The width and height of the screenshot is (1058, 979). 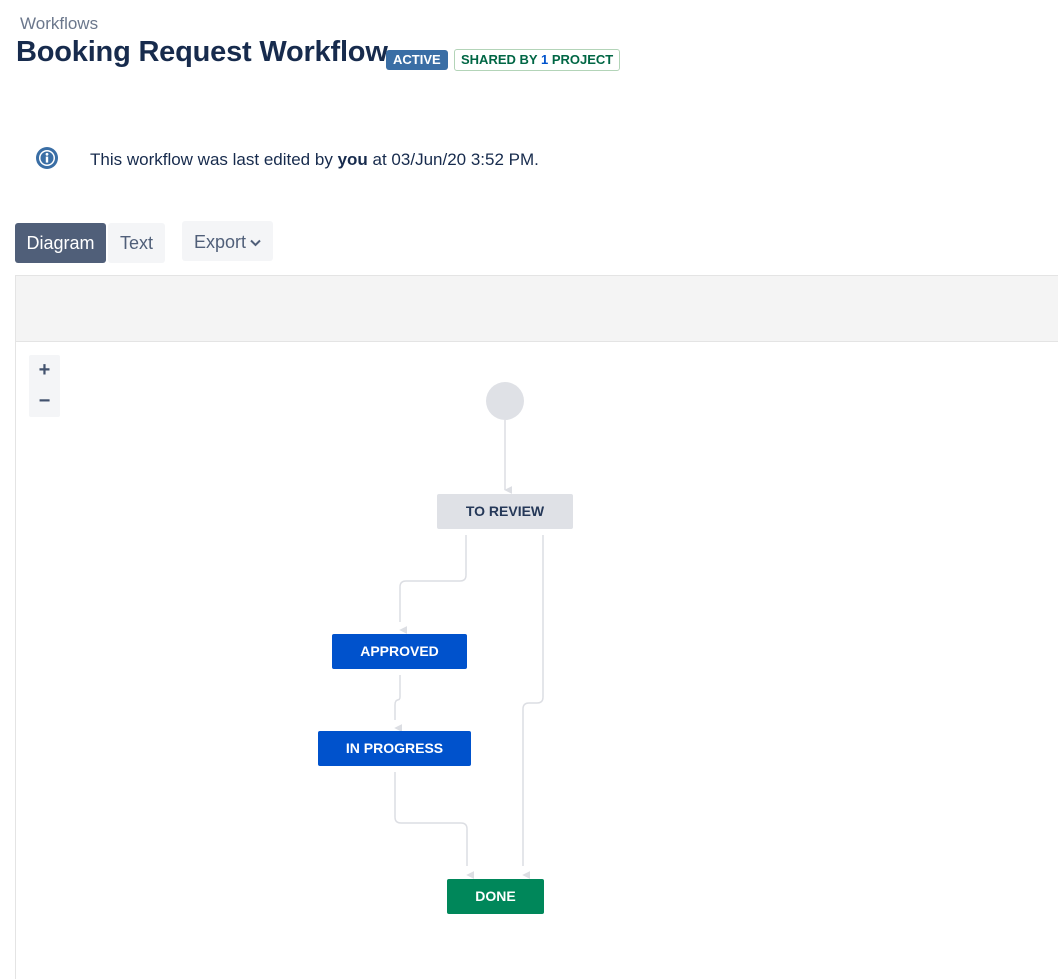 What do you see at coordinates (469, 630) in the screenshot?
I see `transition-arrows` at bounding box center [469, 630].